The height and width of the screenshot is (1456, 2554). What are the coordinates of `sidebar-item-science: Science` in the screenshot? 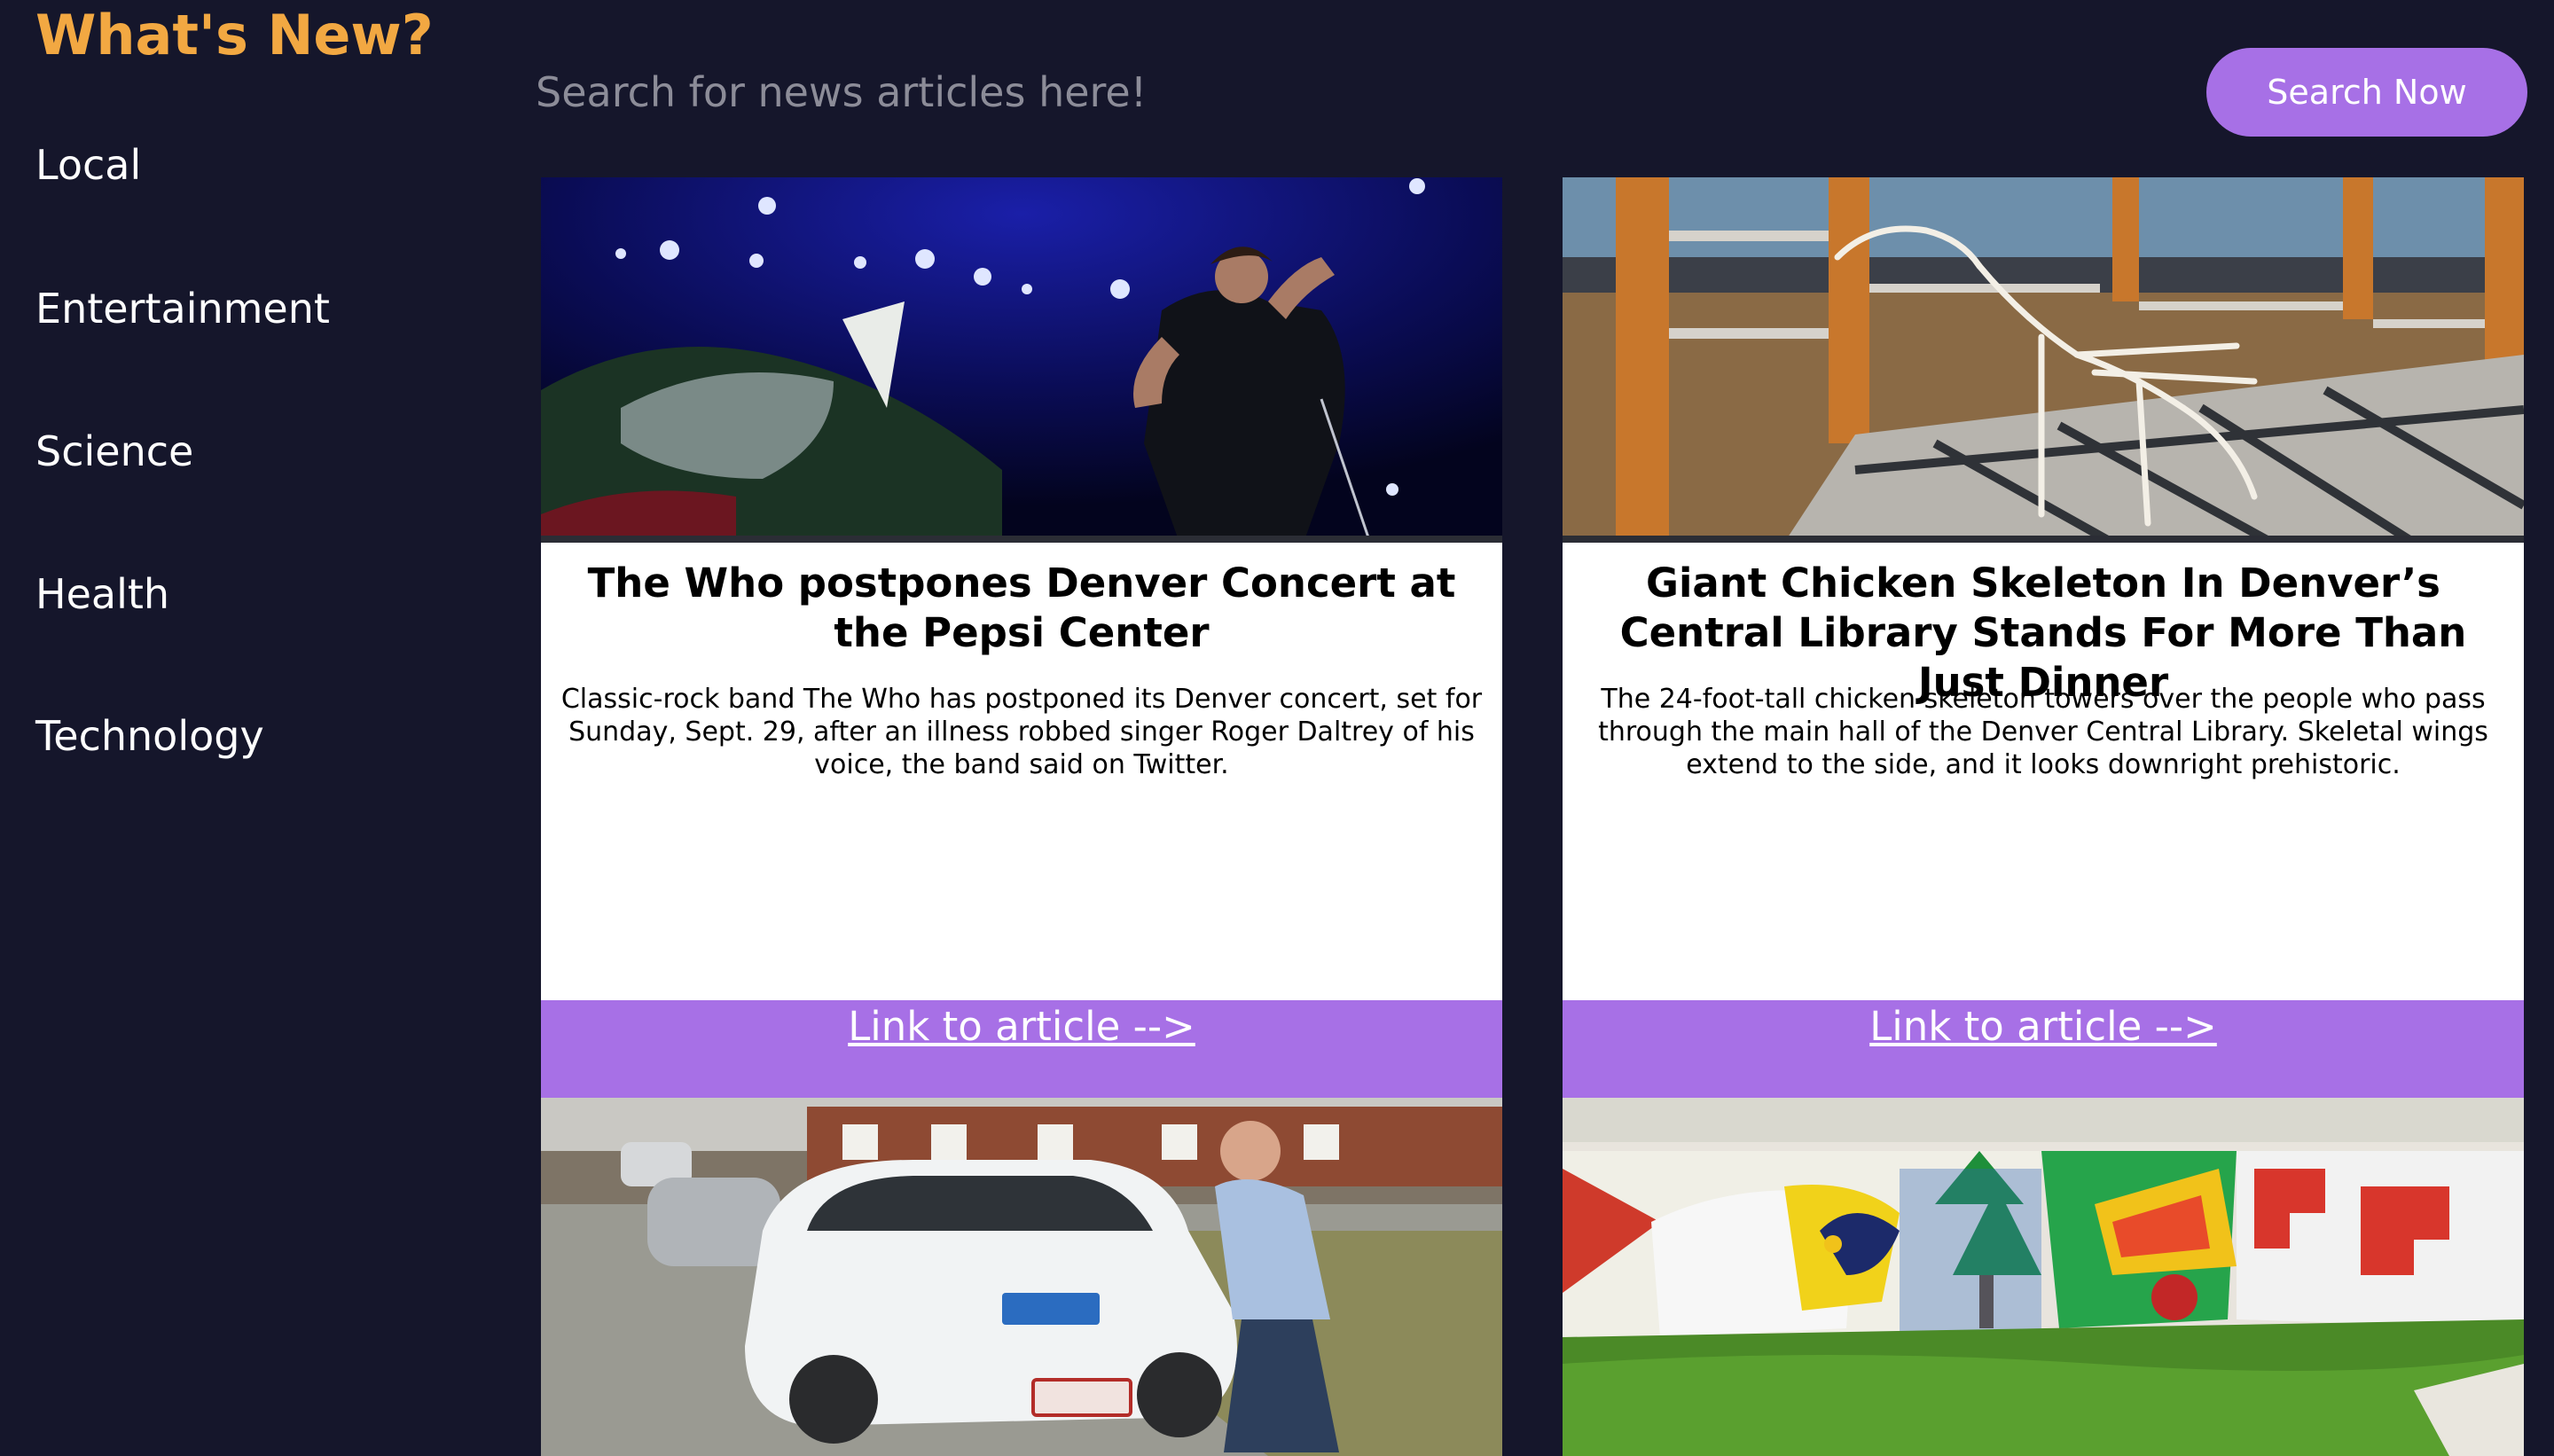 It's located at (114, 451).